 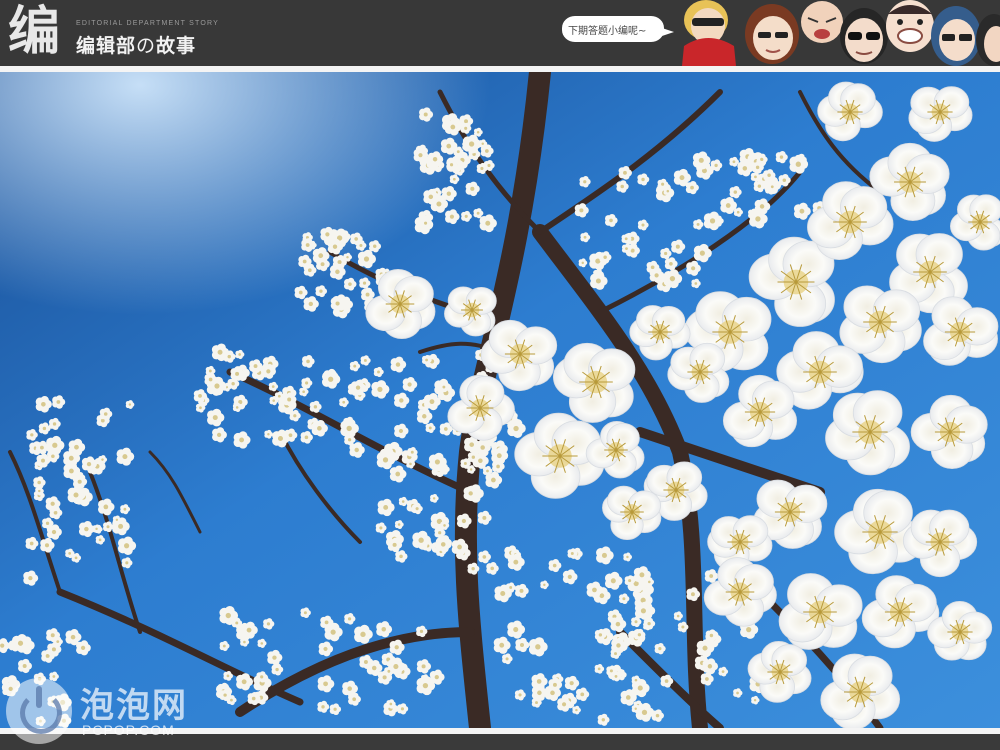 What do you see at coordinates (841, 33) in the screenshot?
I see `cartoon-faces-illustration` at bounding box center [841, 33].